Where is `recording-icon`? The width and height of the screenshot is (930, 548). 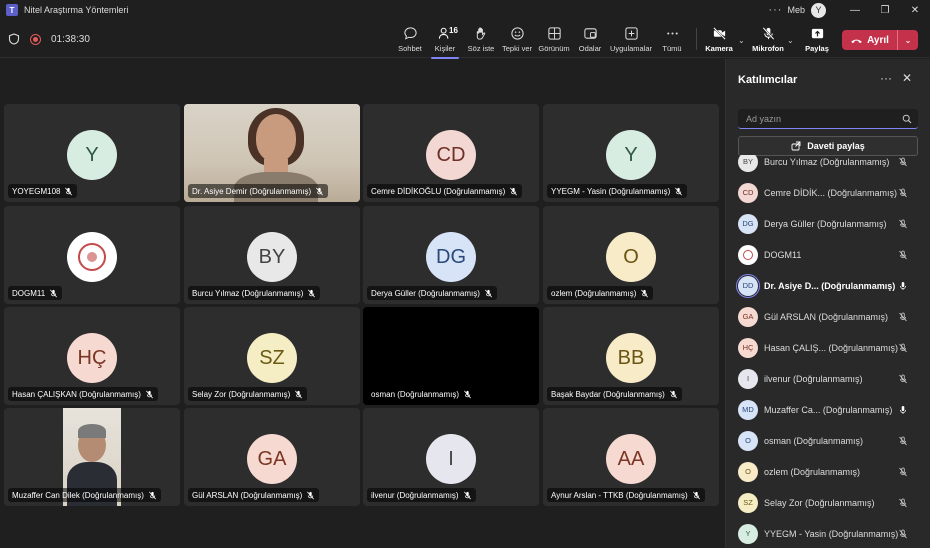
recording-icon is located at coordinates (35, 39).